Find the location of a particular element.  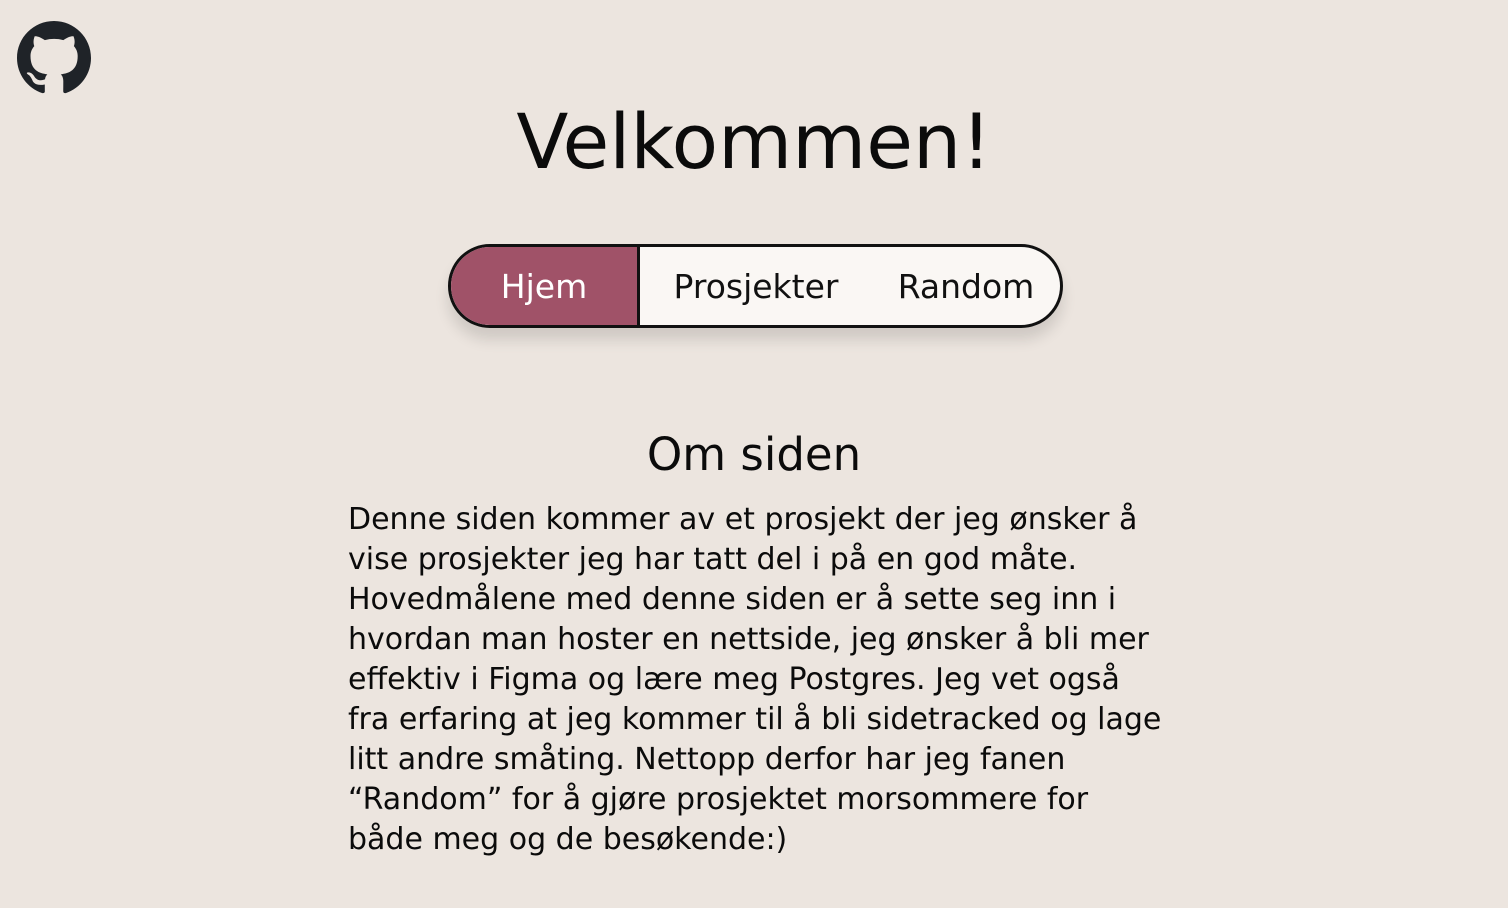

tab-hjem: Hjem is located at coordinates (545, 286).